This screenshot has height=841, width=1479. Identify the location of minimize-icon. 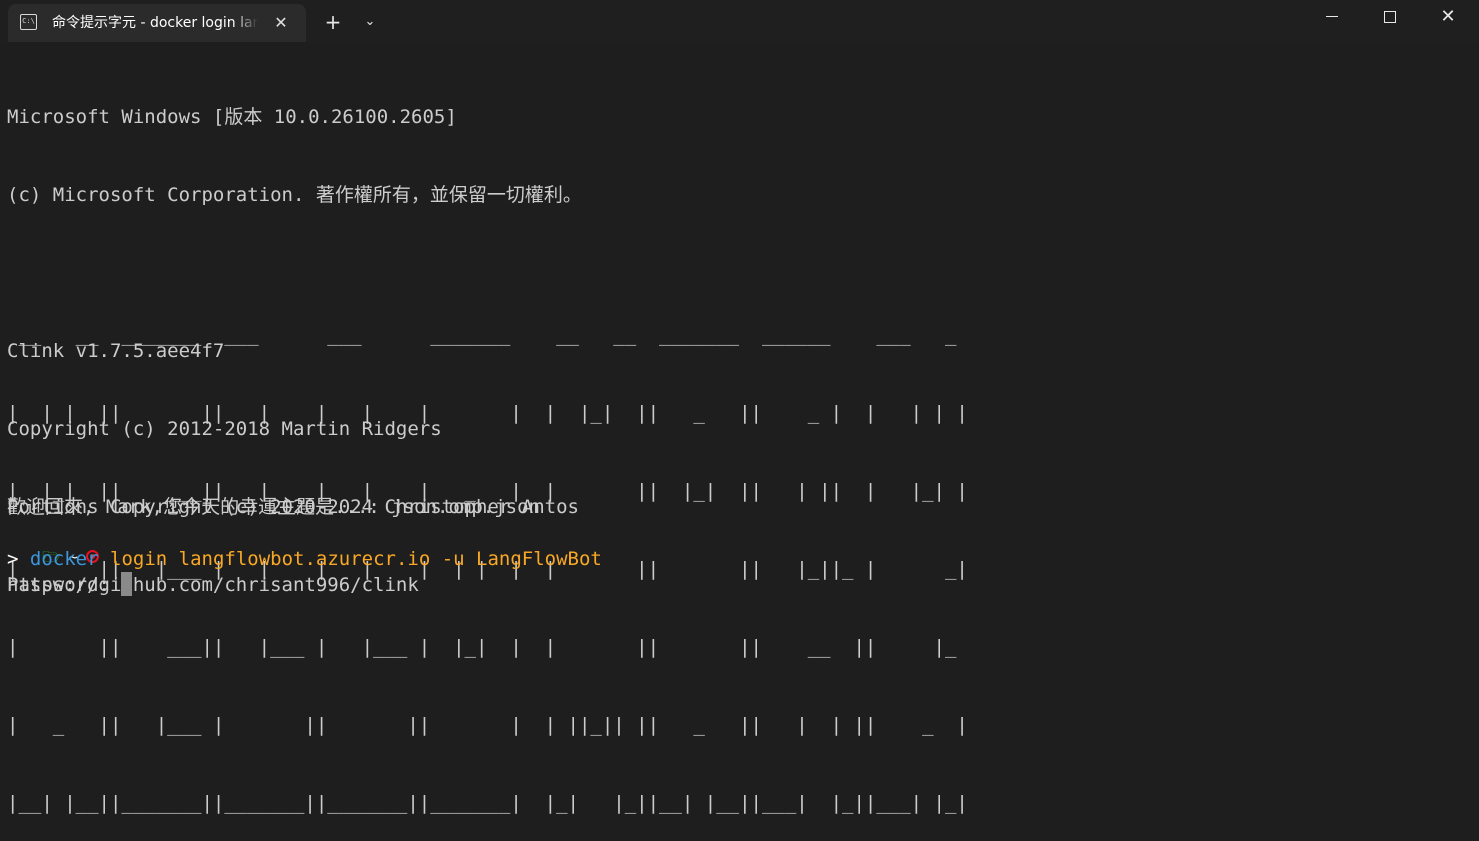
(1332, 16).